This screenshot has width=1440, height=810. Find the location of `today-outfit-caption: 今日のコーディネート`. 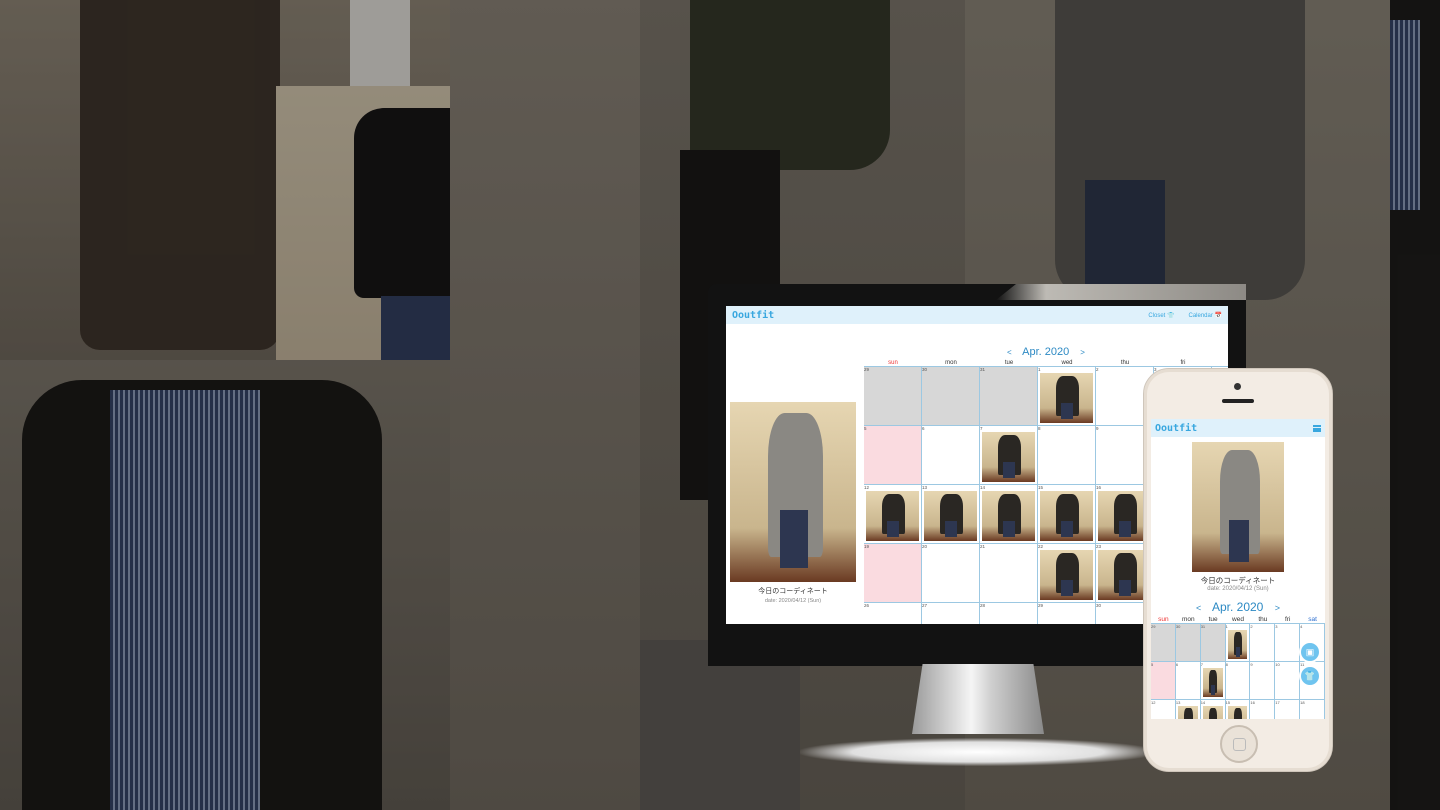

today-outfit-caption: 今日のコーディネート is located at coordinates (793, 591).